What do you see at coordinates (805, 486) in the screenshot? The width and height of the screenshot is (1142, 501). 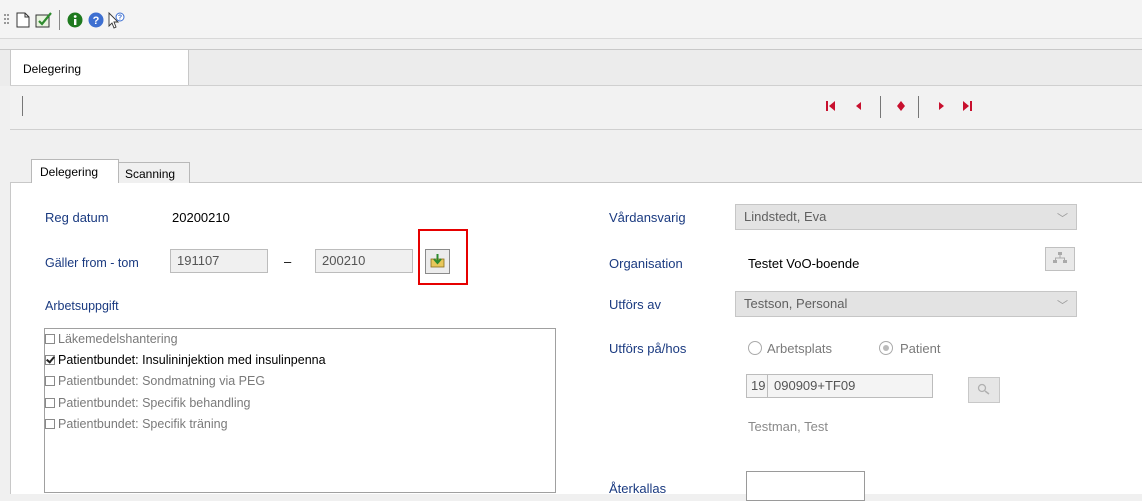 I see `aterkallas-field` at bounding box center [805, 486].